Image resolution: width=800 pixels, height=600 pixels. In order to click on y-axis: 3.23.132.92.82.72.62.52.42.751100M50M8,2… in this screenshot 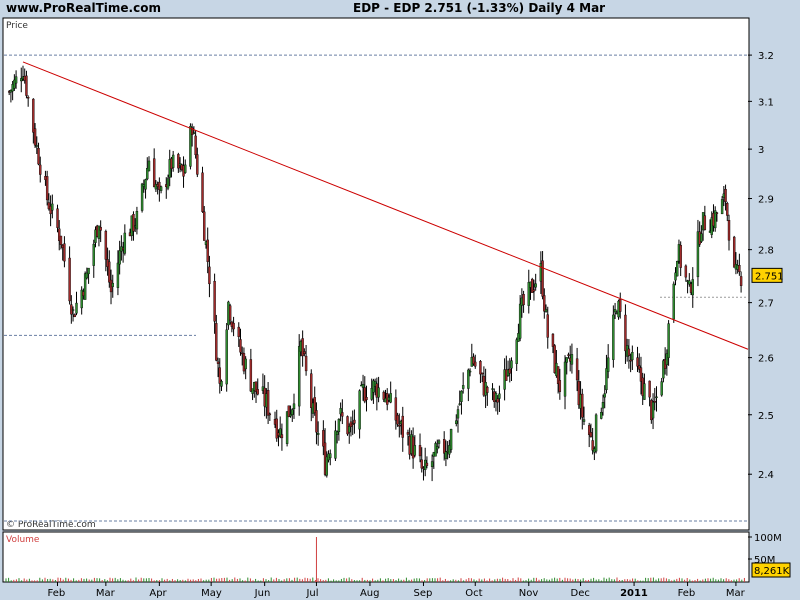, I will do `click(769, 314)`.